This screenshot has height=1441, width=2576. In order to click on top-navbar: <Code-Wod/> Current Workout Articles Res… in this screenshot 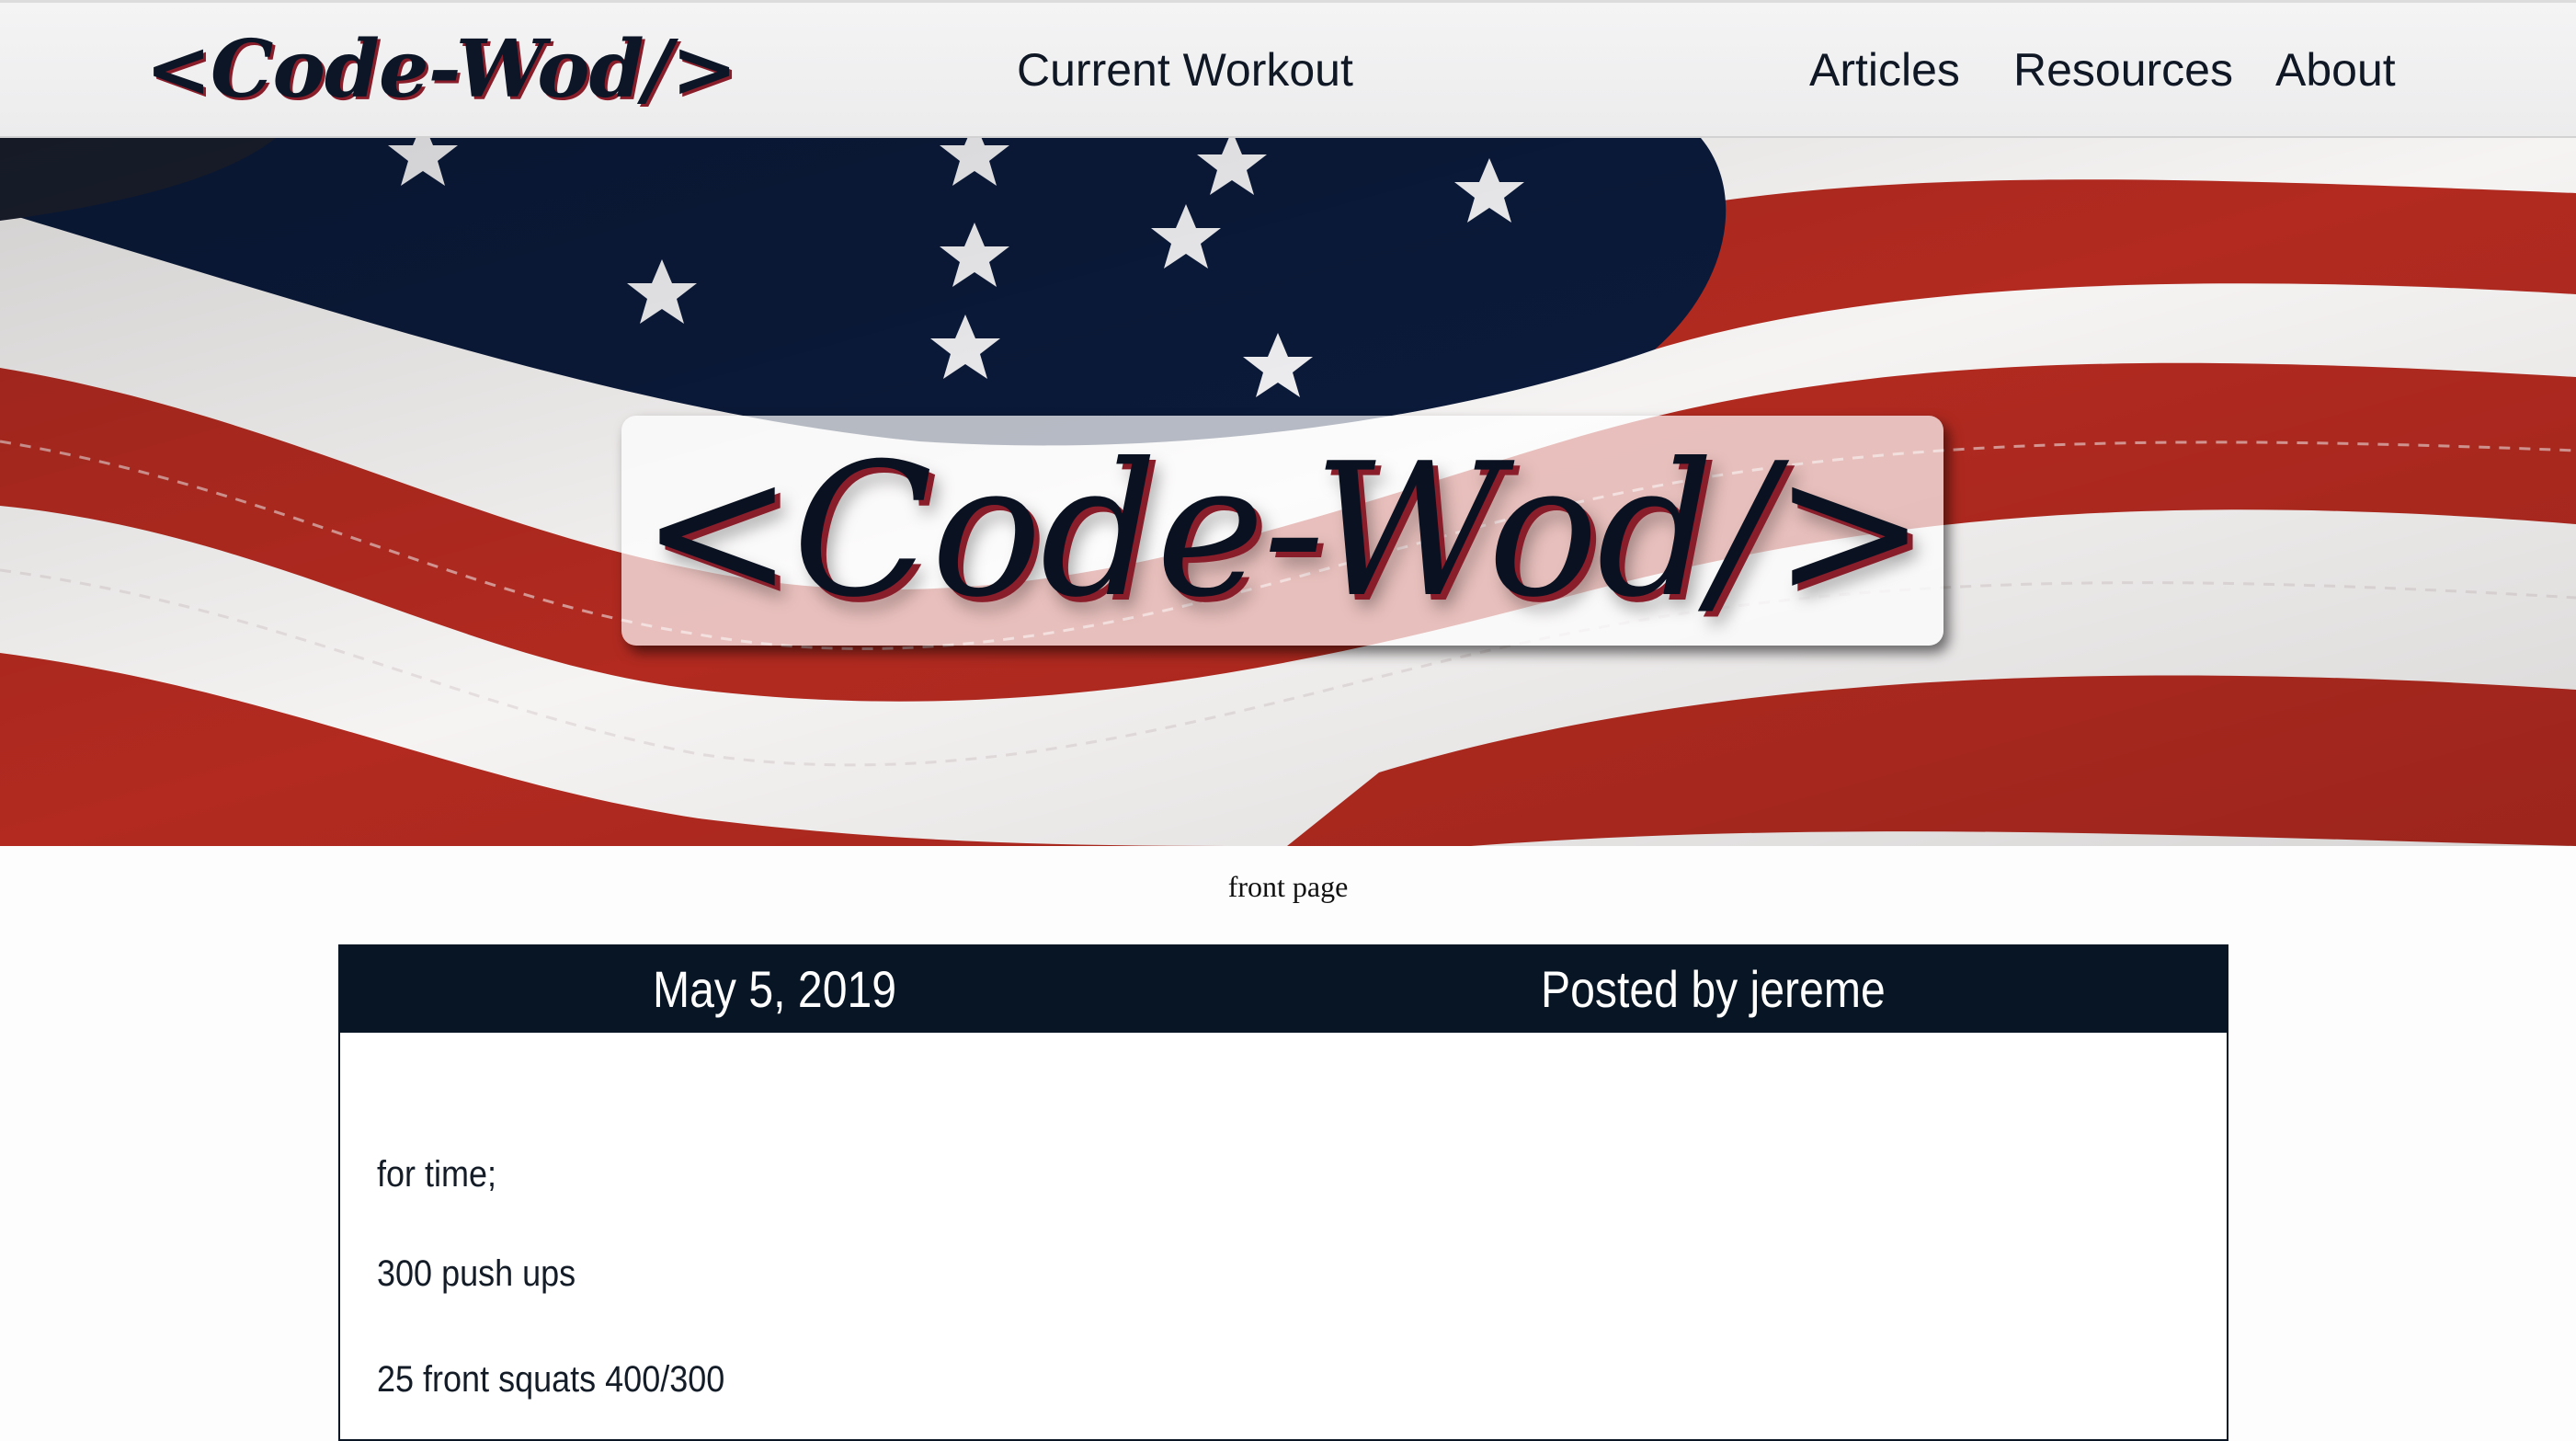, I will do `click(1288, 69)`.